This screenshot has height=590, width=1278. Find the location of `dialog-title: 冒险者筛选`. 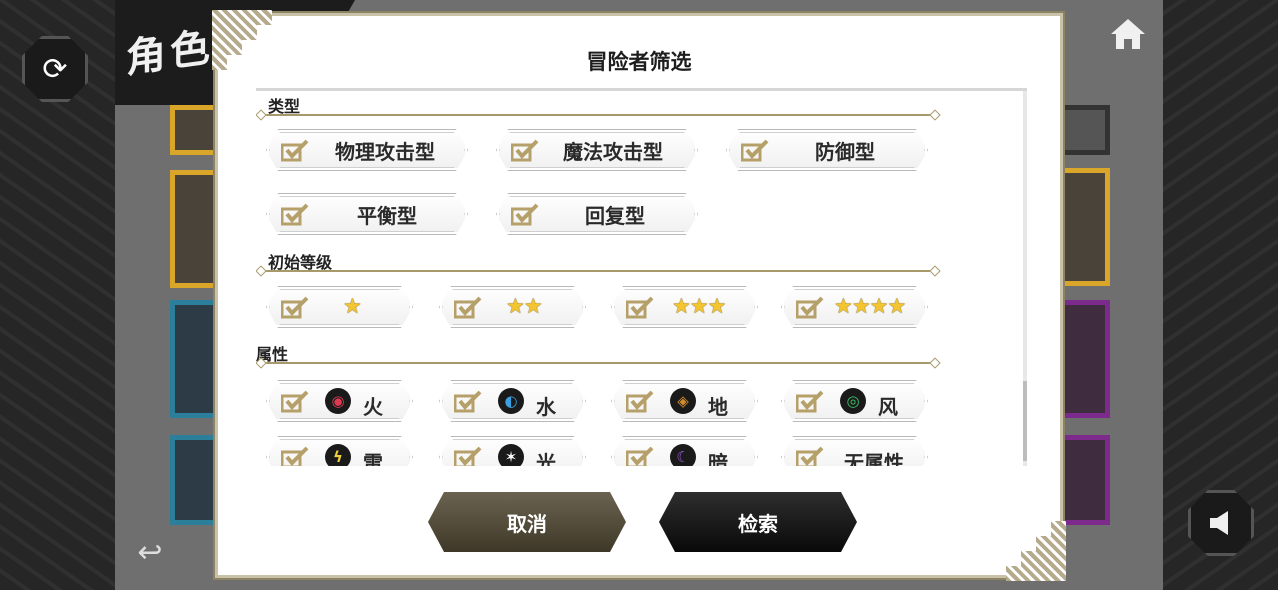

dialog-title: 冒险者筛选 is located at coordinates (639, 62).